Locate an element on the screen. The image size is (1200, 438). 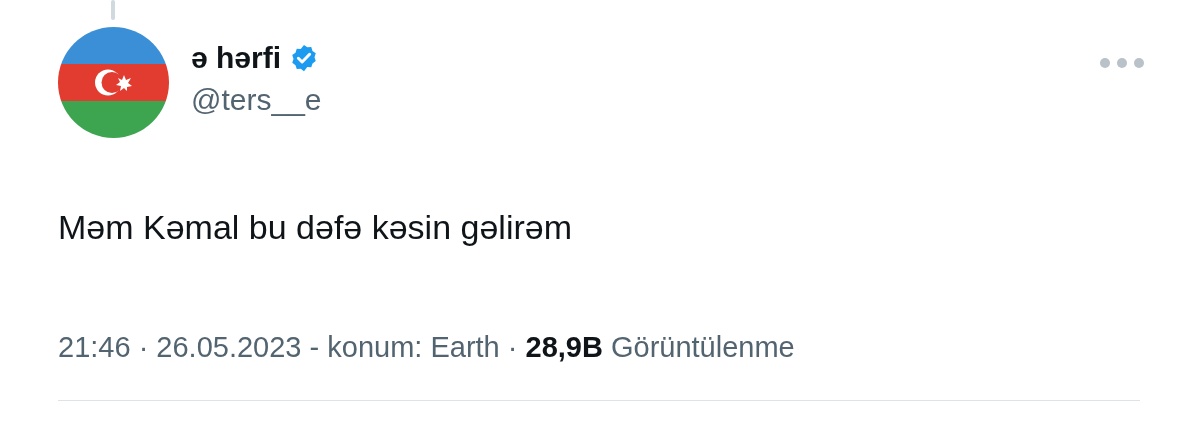
thread-line is located at coordinates (113, 10).